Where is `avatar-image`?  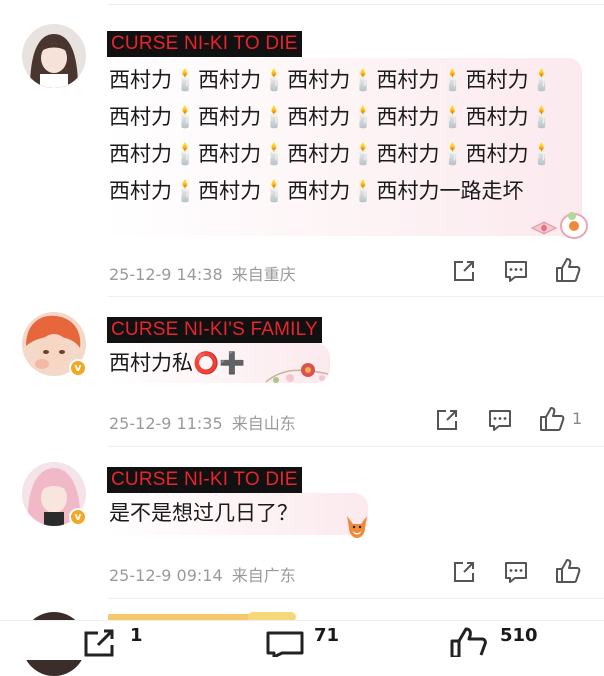 avatar-image is located at coordinates (54, 56).